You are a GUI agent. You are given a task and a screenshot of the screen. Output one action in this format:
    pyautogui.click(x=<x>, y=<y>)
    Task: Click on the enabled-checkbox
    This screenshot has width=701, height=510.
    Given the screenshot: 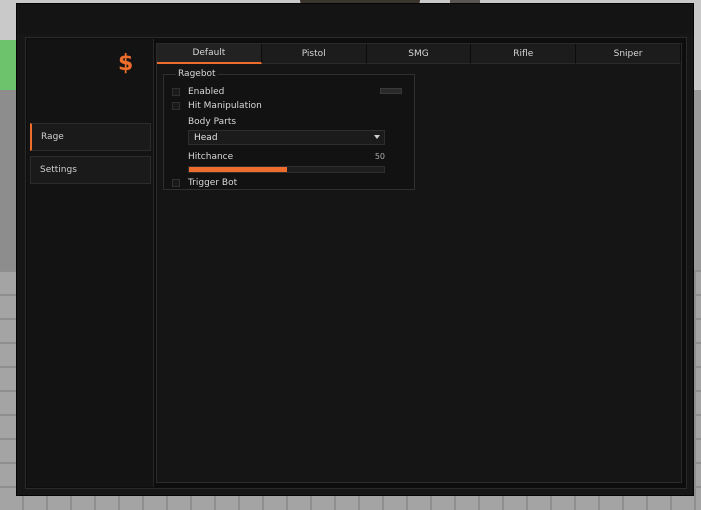 What is the action you would take?
    pyautogui.click(x=176, y=92)
    